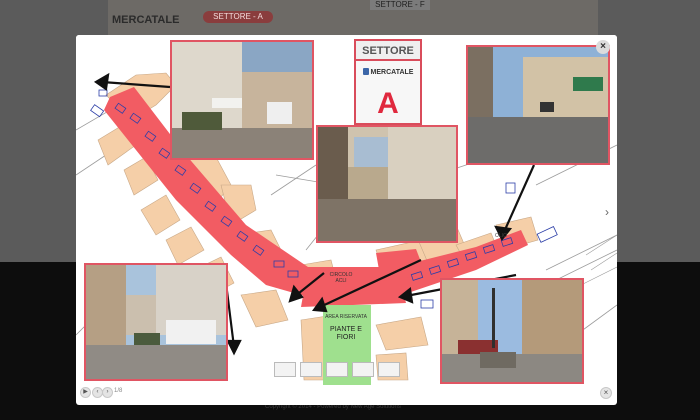 This screenshot has width=700, height=420. What do you see at coordinates (341, 278) in the screenshot?
I see `circolo-label: CIRCOLO ACLI` at bounding box center [341, 278].